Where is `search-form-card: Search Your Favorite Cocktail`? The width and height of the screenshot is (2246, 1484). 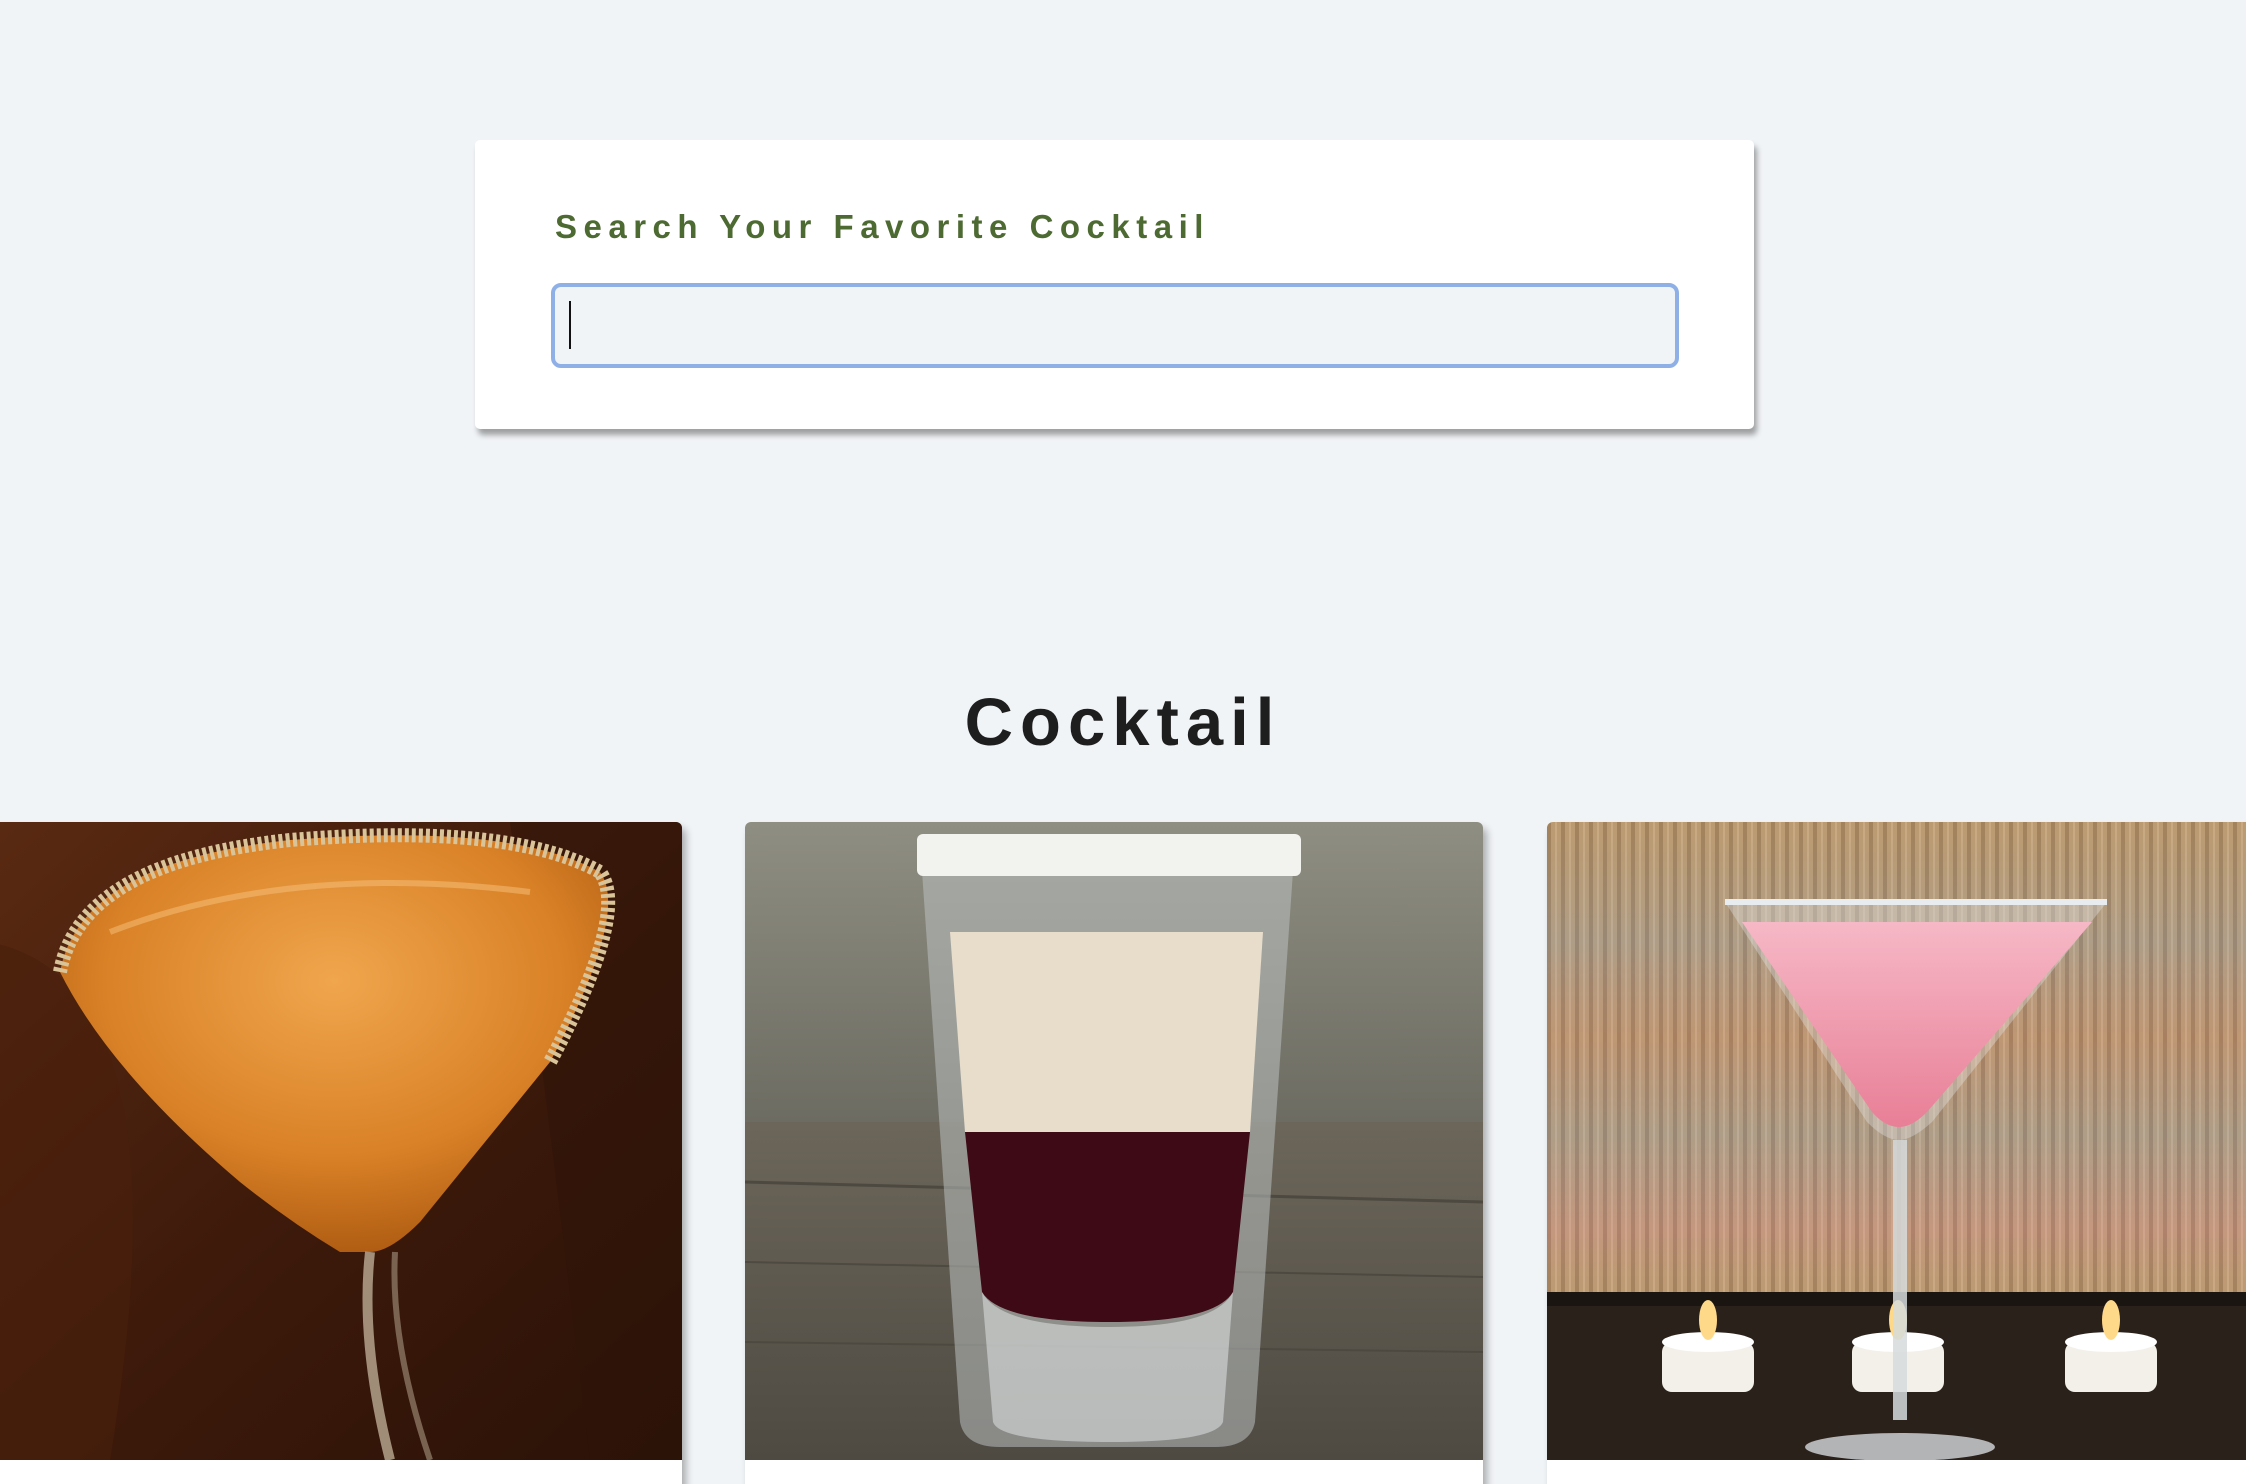 search-form-card: Search Your Favorite Cocktail is located at coordinates (1114, 284).